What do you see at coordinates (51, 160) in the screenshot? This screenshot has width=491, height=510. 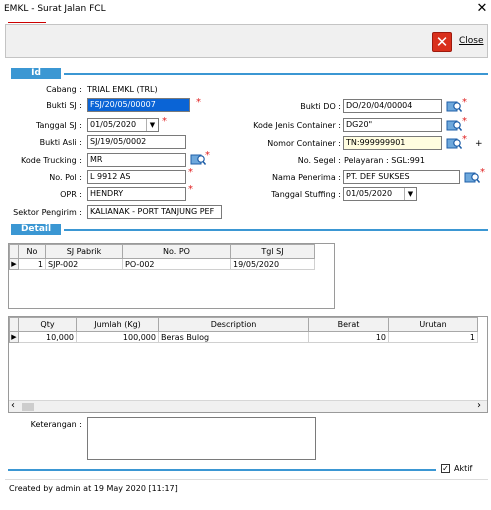 I see `kode-trucking-label: Kode Trucking :` at bounding box center [51, 160].